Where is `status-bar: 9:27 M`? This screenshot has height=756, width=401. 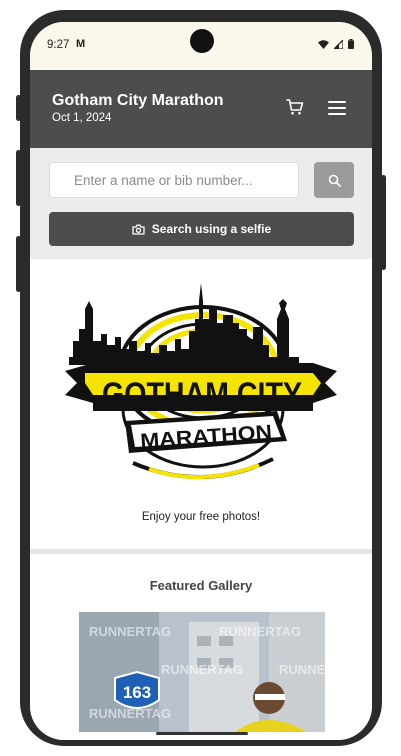
status-bar: 9:27 M is located at coordinates (201, 46).